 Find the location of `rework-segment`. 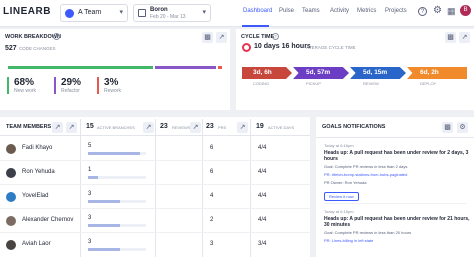

rework-segment is located at coordinates (220, 67).